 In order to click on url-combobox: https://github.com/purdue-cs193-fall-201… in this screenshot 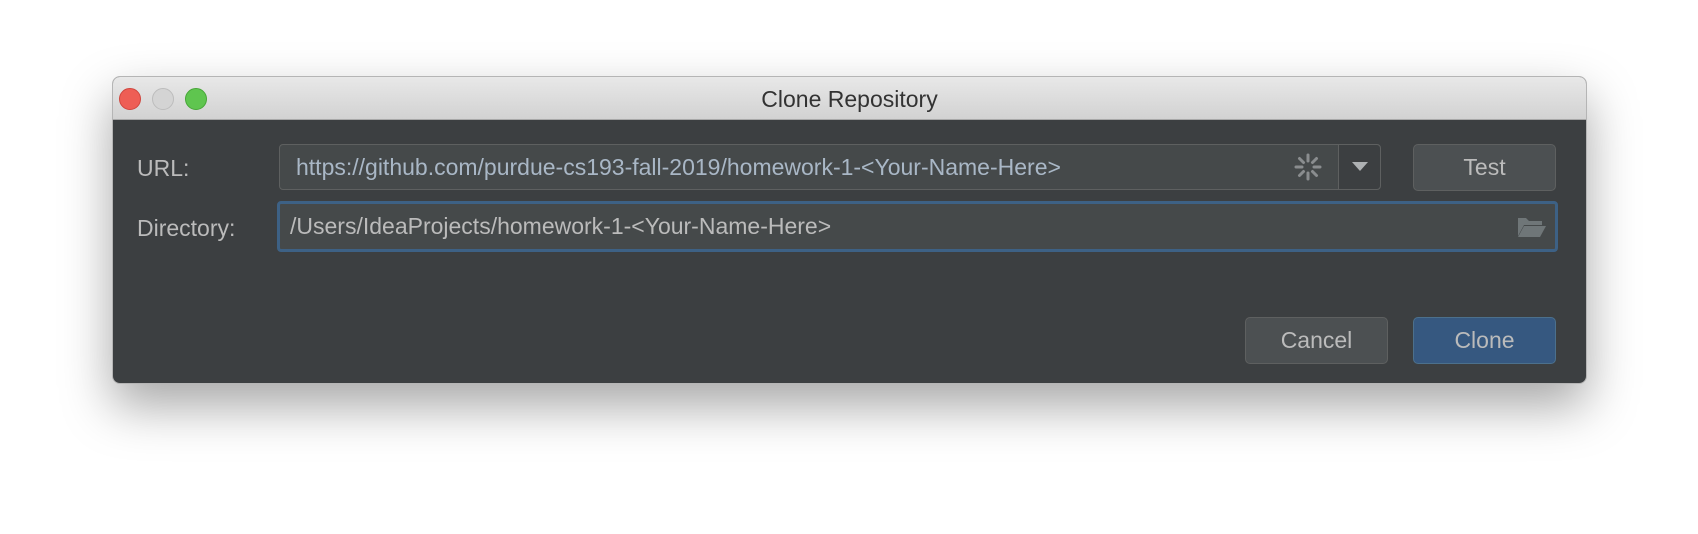, I will do `click(830, 167)`.